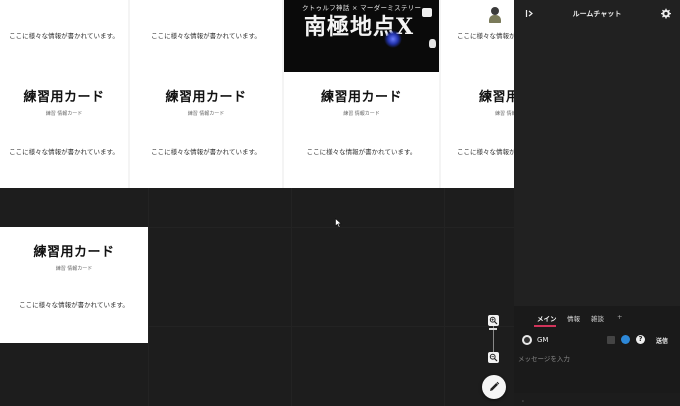 This screenshot has width=680, height=406. What do you see at coordinates (662, 340) in the screenshot?
I see `send-button: 送信` at bounding box center [662, 340].